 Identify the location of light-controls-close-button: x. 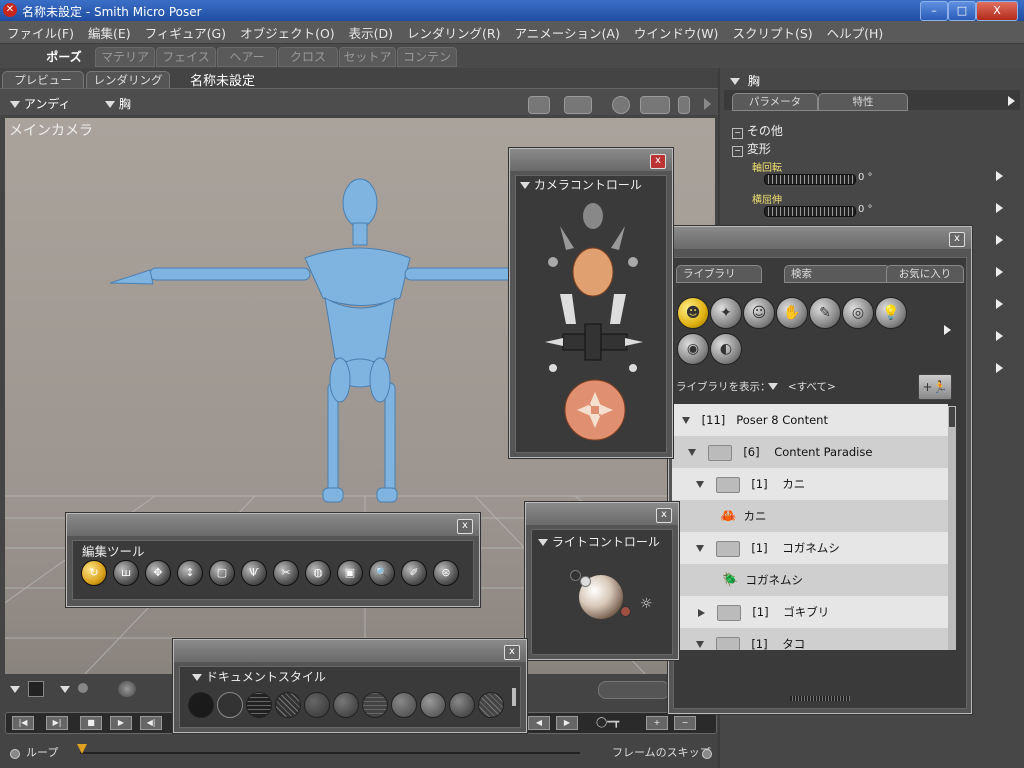
(664, 515).